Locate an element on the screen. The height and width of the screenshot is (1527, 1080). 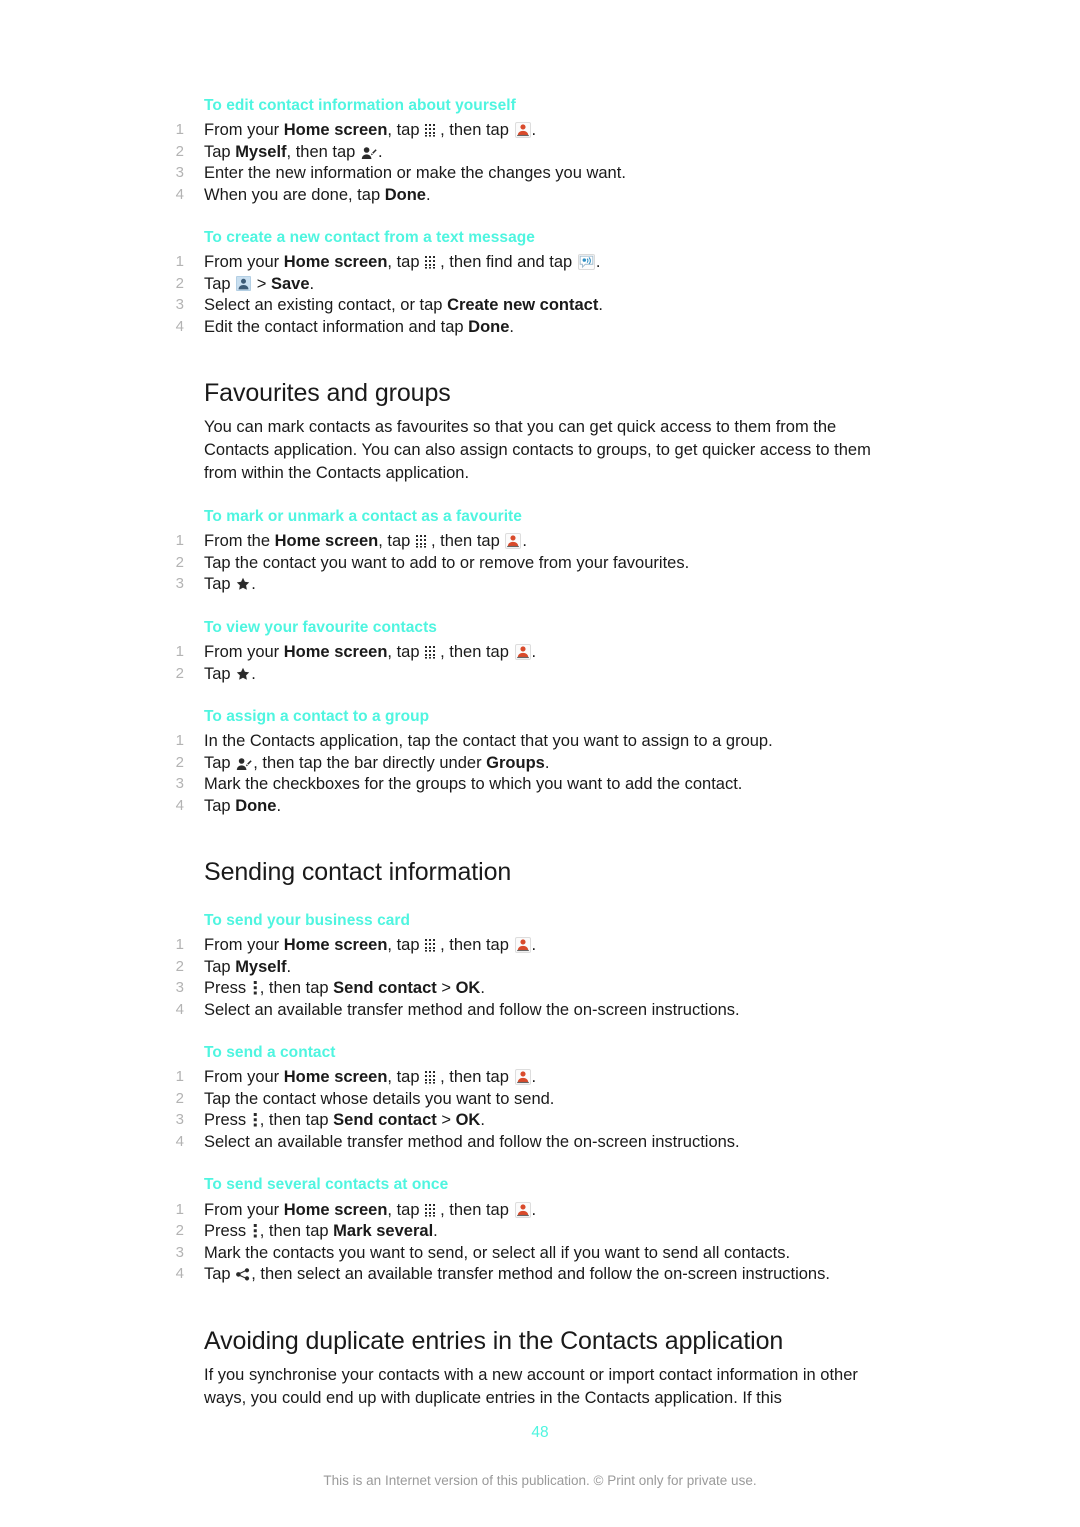
page-title-sending-contact-information: Sending contact information is located at coordinates (358, 872).